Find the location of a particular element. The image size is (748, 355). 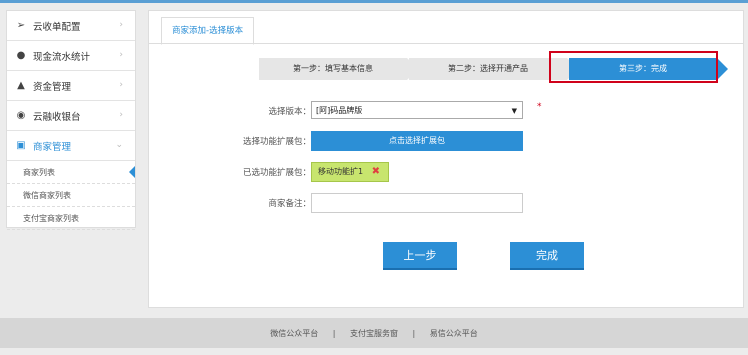

footer-link-wechat: 微信公众平台 is located at coordinates (294, 333).